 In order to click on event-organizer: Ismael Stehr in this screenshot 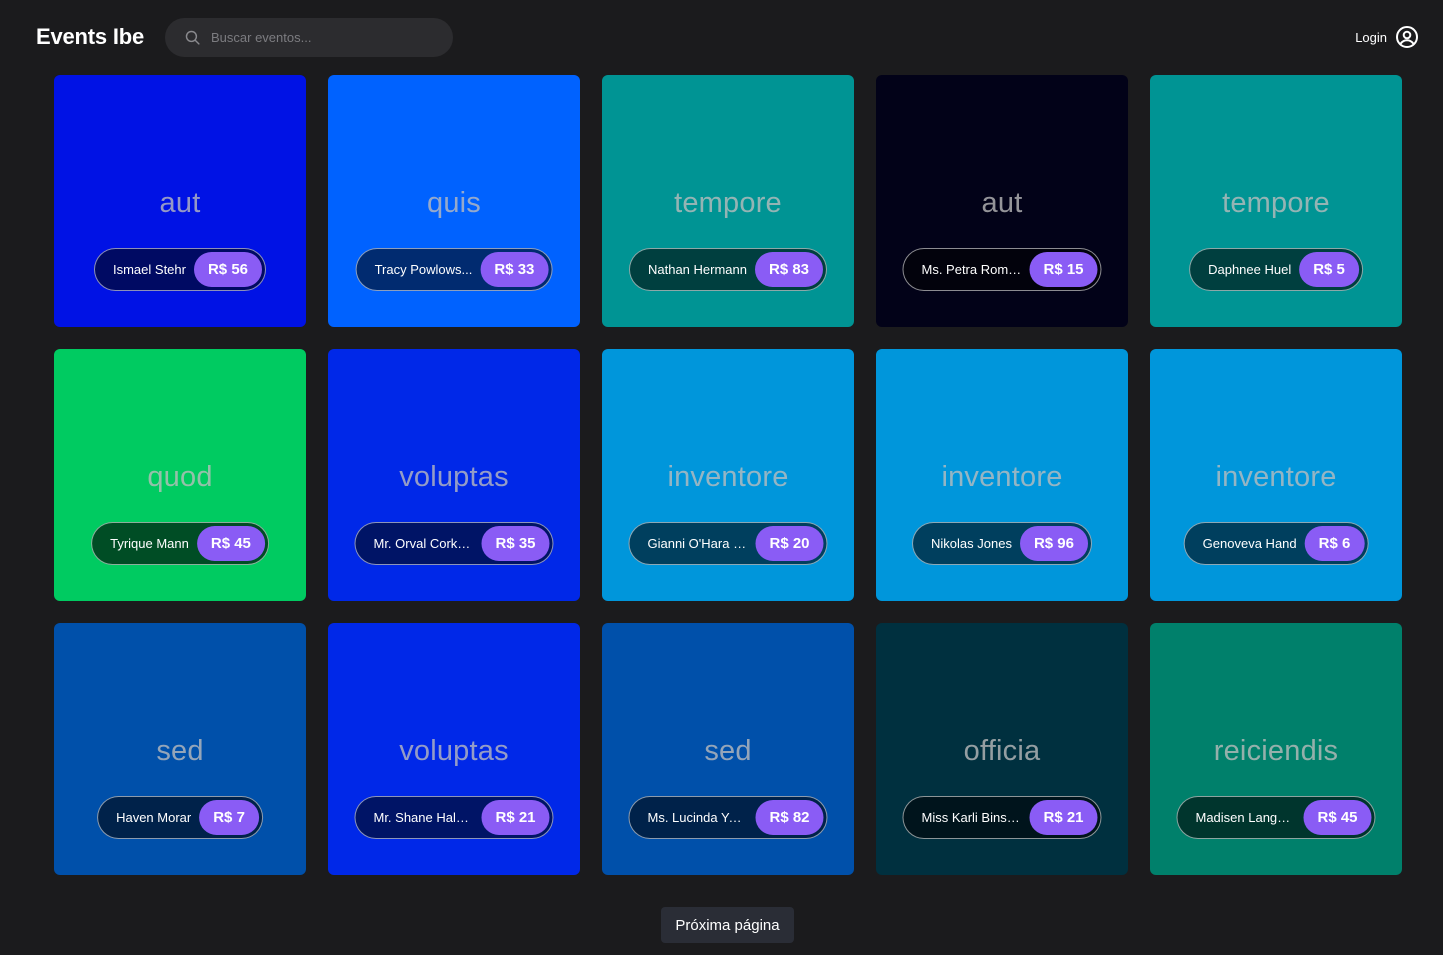, I will do `click(149, 269)`.